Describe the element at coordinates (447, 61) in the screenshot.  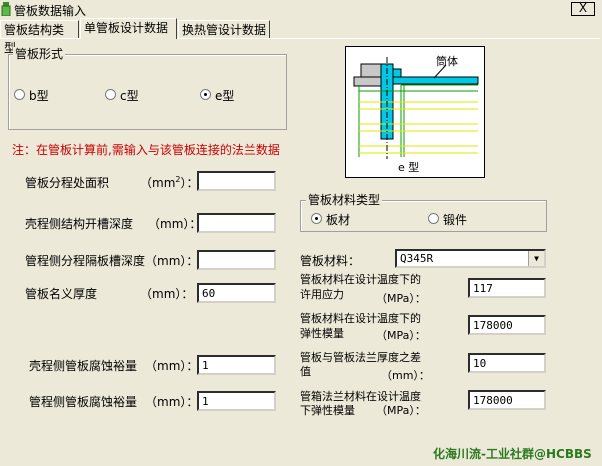
I see `shell-label: 筒体` at that location.